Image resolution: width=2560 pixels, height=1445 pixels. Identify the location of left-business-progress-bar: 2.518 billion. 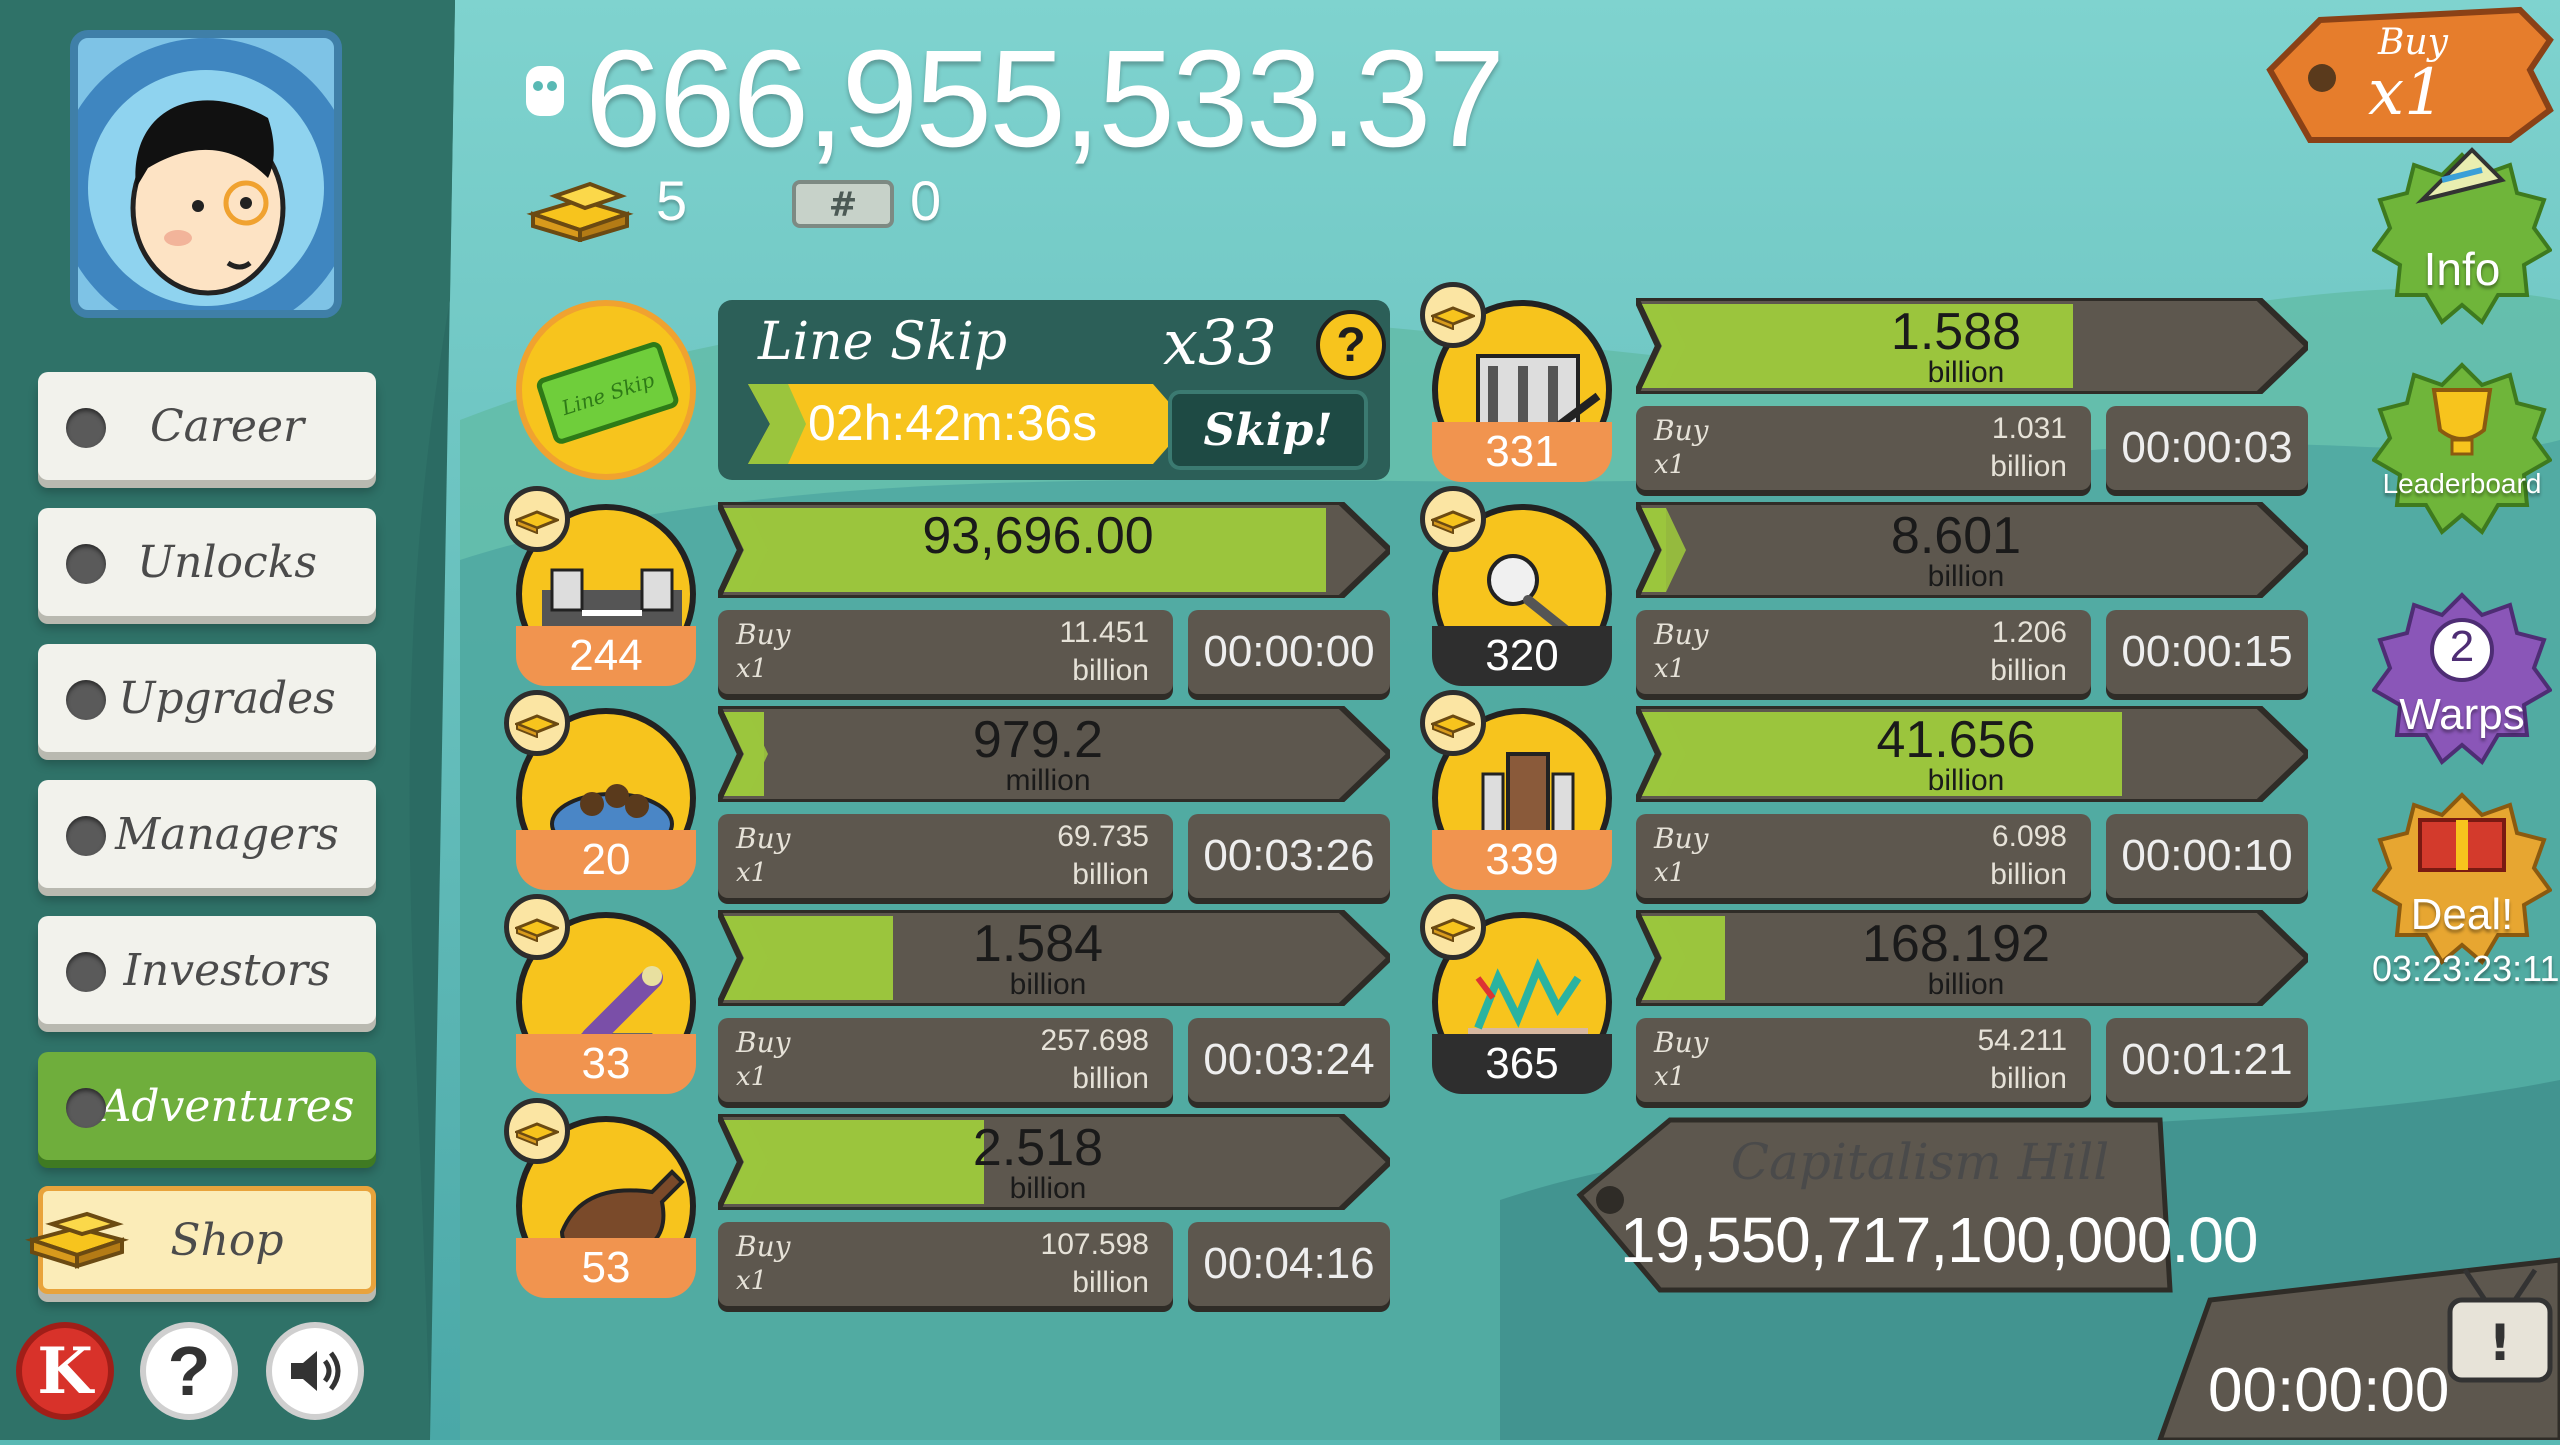
(1054, 1162).